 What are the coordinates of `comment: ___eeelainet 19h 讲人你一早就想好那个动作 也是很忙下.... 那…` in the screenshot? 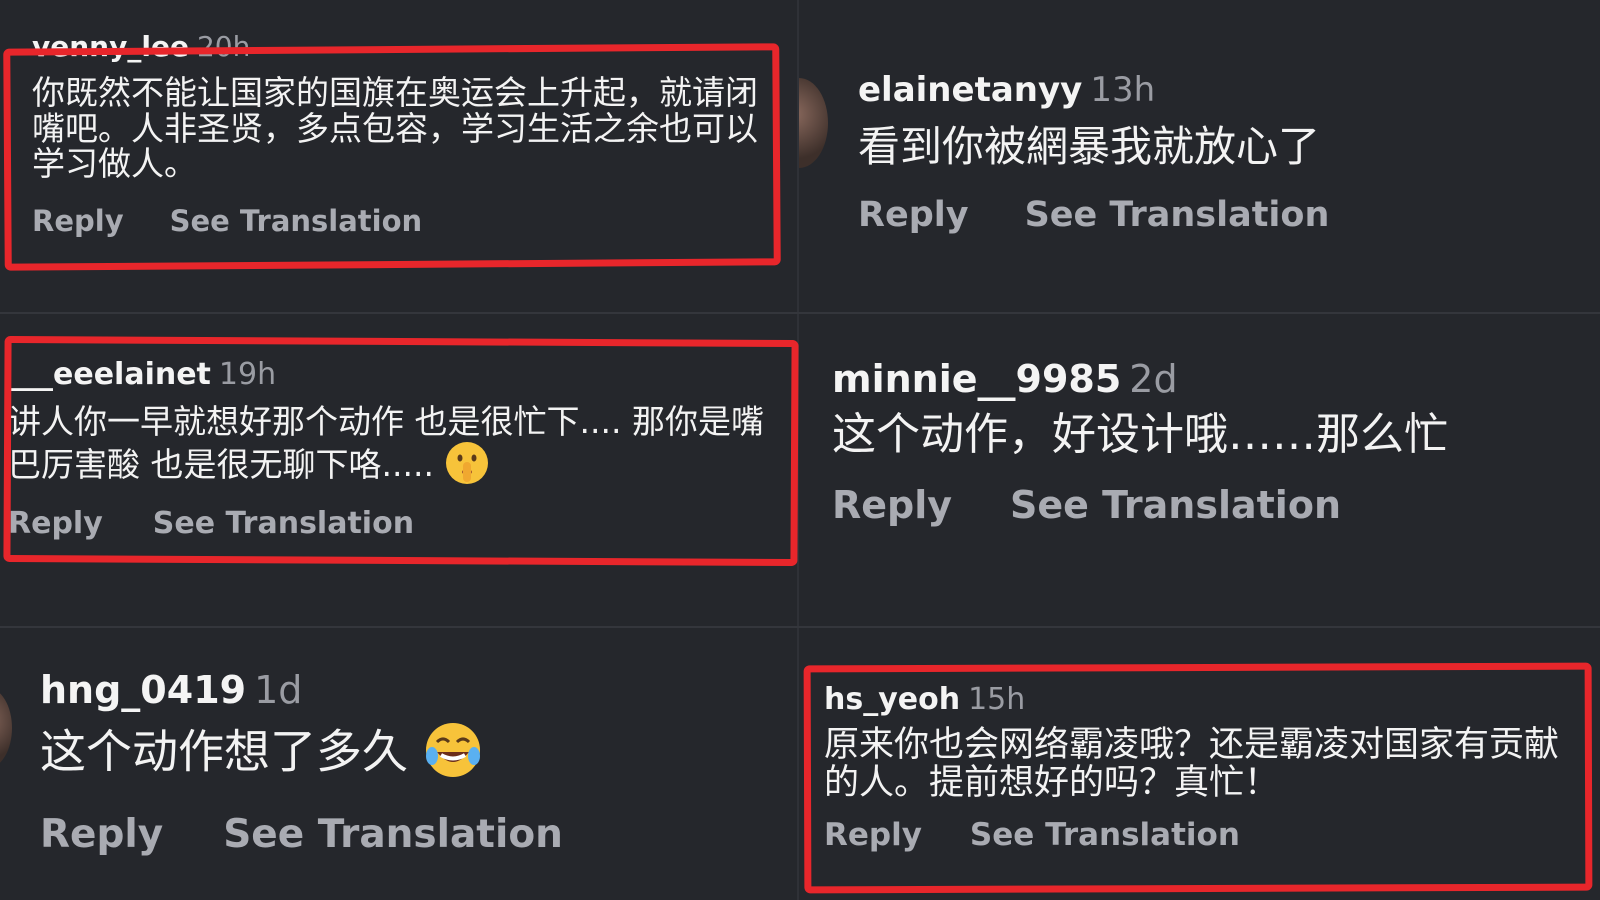 It's located at (400, 449).